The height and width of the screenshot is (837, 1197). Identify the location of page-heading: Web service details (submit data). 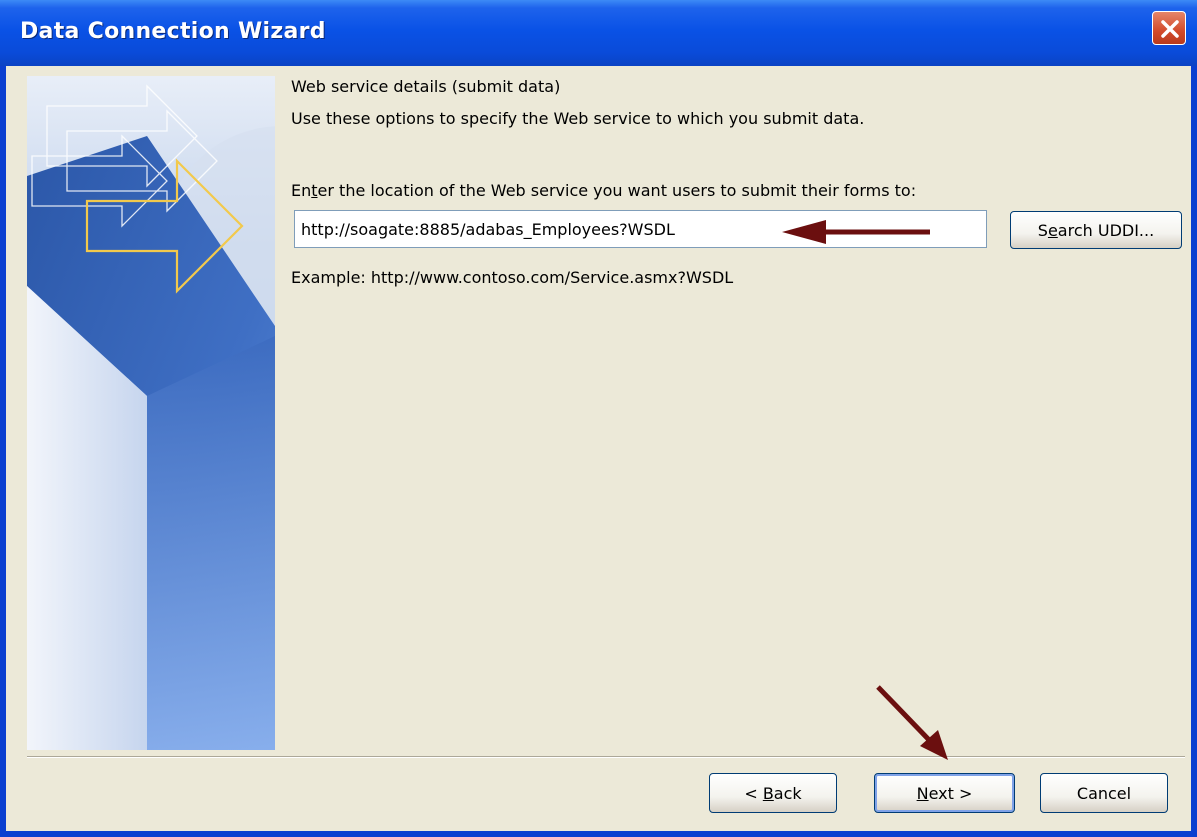
(426, 86).